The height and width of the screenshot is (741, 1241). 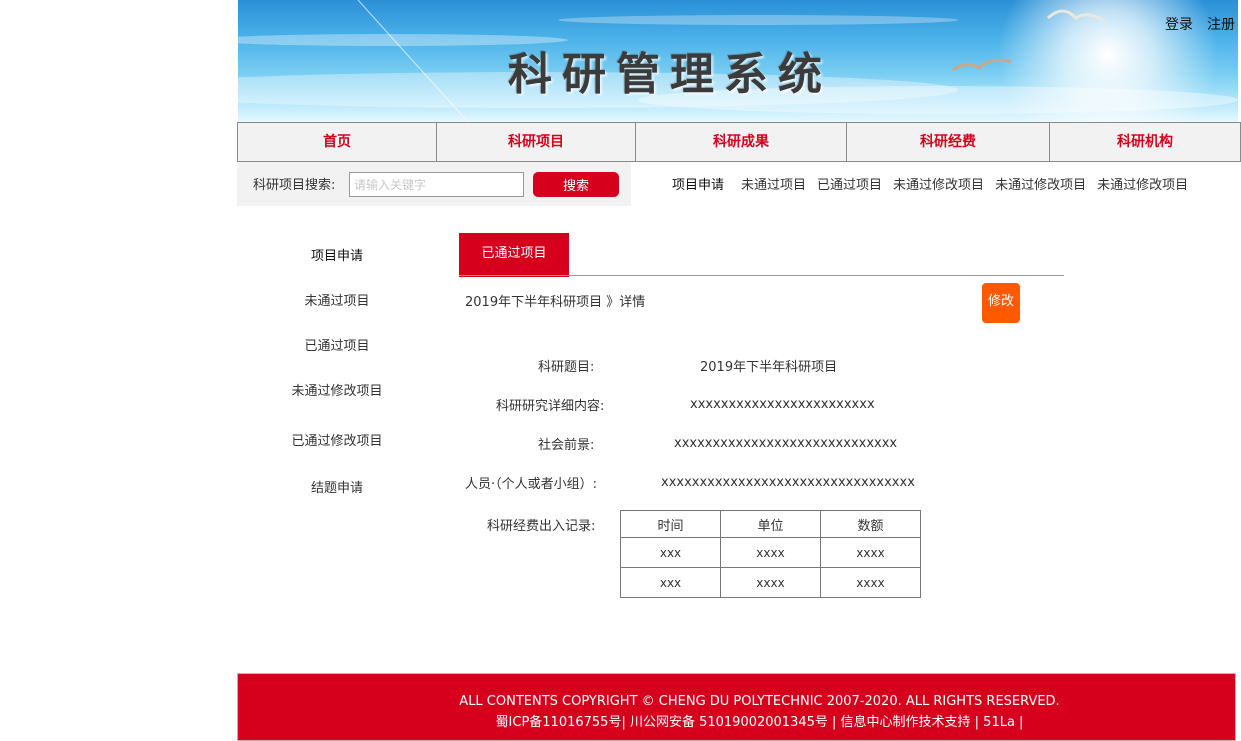 I want to click on sub-link-rejected-revised: 未通过修改项目, so click(x=938, y=183).